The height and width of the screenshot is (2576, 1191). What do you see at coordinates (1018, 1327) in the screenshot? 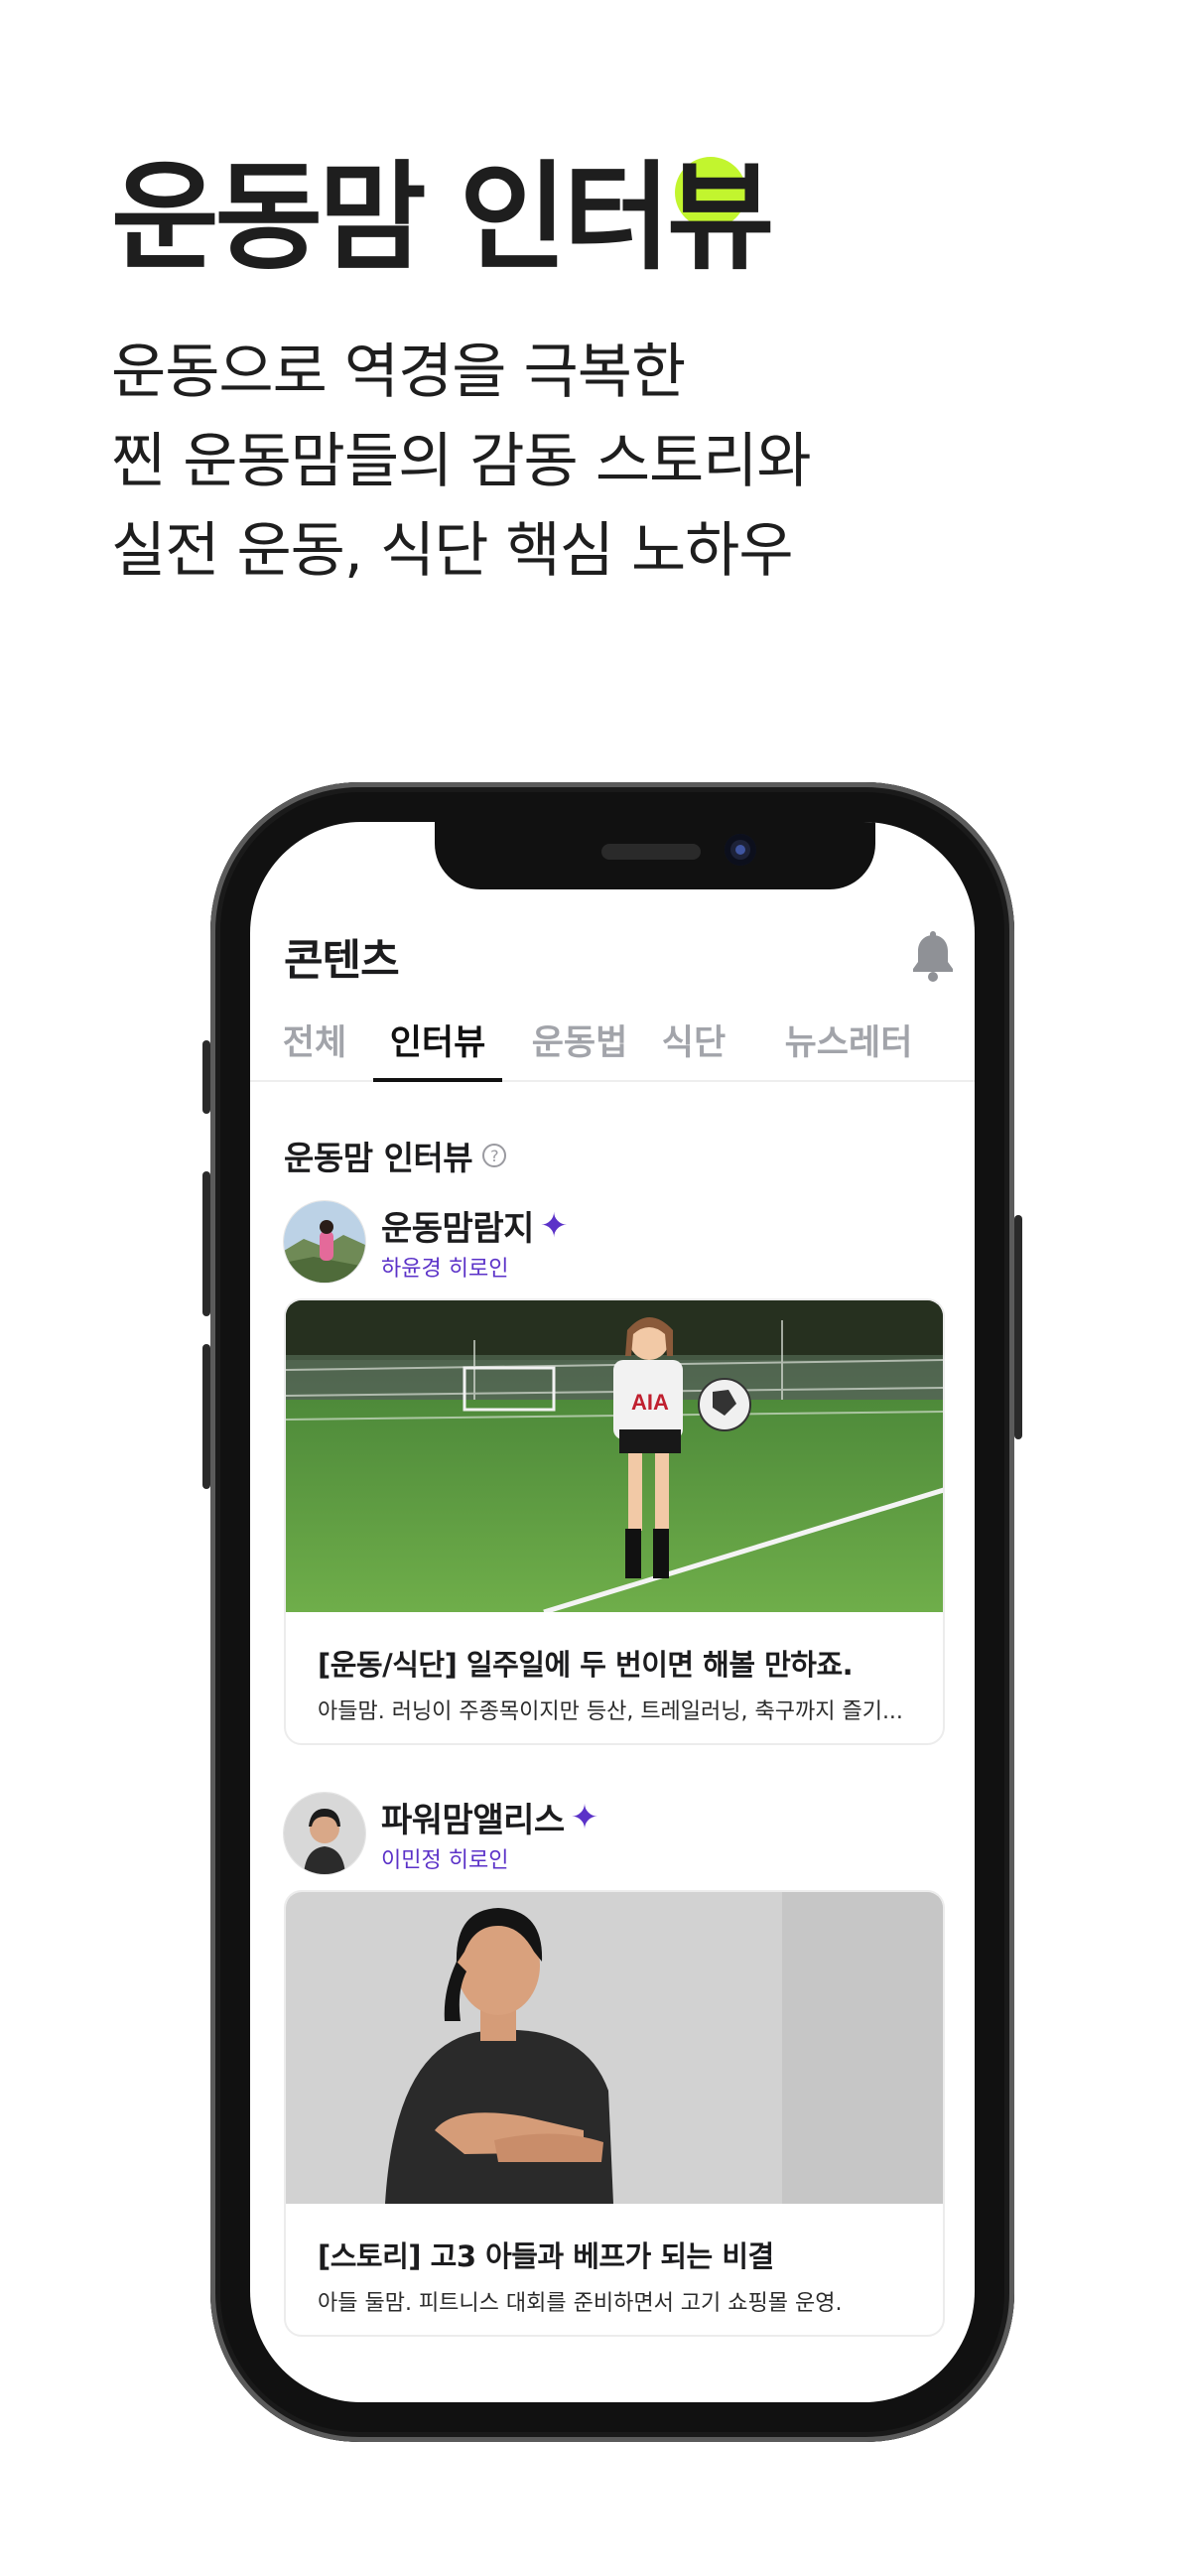
I see `phone-power-button` at bounding box center [1018, 1327].